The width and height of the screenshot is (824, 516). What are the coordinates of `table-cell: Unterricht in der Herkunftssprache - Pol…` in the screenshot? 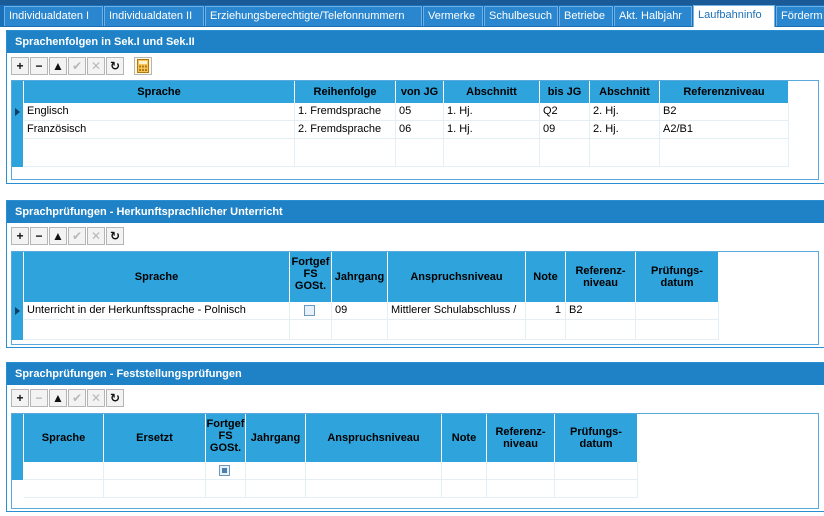 It's located at (157, 311).